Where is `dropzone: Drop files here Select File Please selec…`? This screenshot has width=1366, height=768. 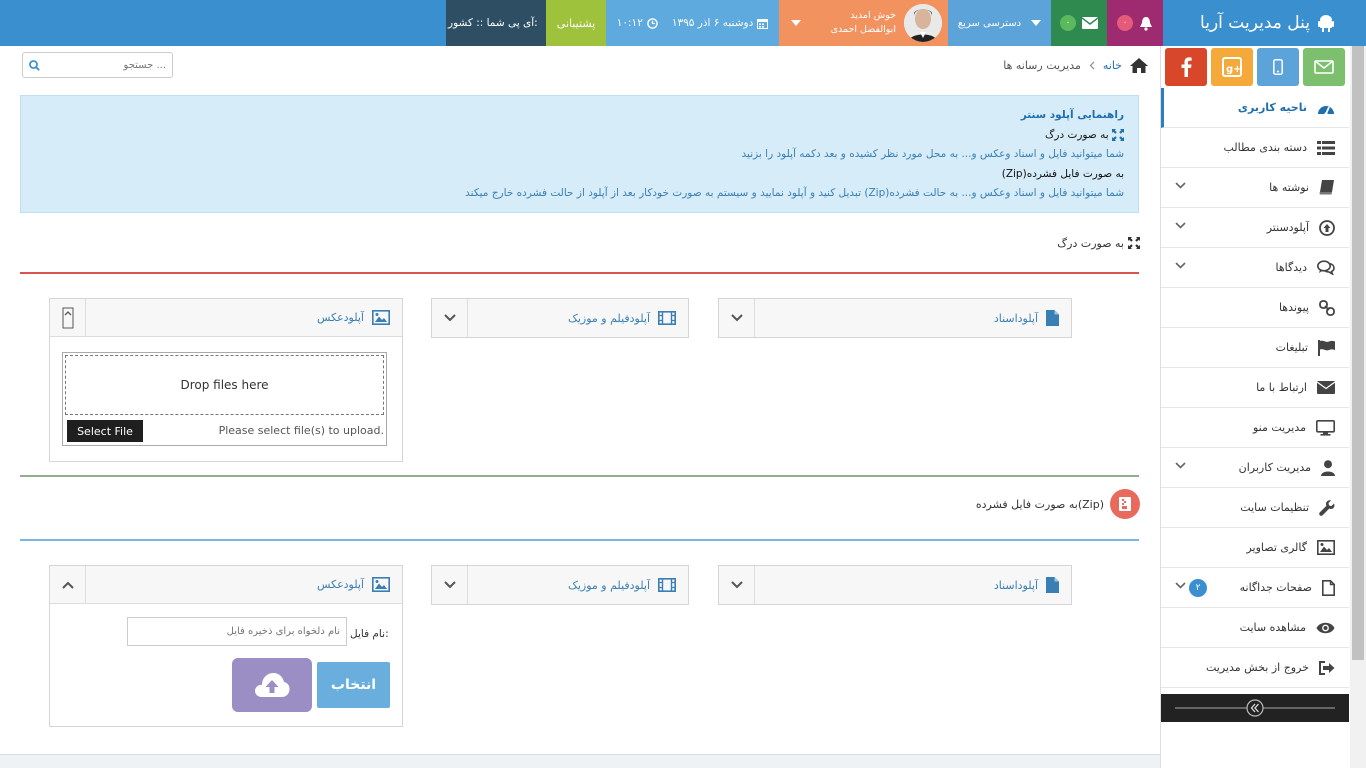 dropzone: Drop files here Select File Please selec… is located at coordinates (224, 399).